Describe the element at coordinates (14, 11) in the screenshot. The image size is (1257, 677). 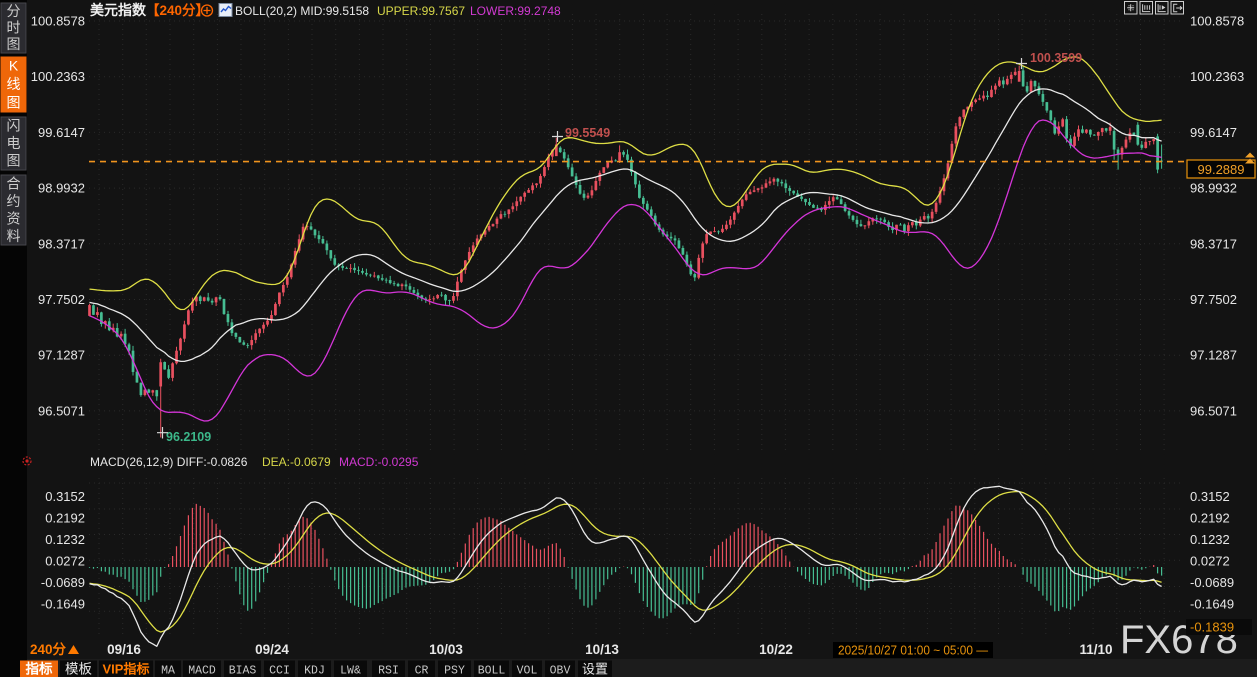
I see `svg-text: 分` at that location.